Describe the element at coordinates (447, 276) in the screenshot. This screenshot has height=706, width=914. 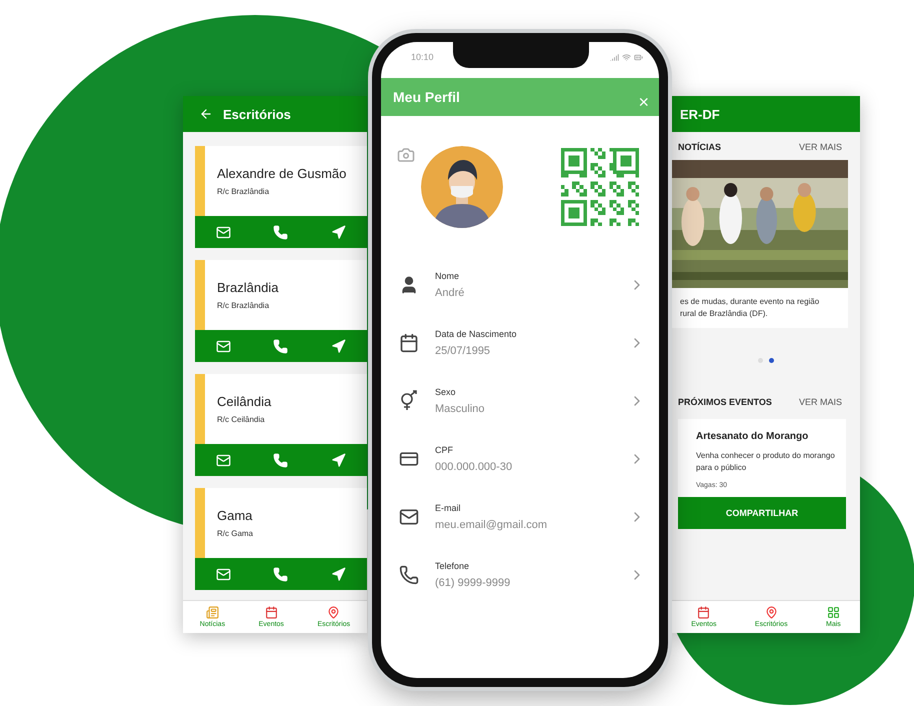
I see `field-label: Nome` at that location.